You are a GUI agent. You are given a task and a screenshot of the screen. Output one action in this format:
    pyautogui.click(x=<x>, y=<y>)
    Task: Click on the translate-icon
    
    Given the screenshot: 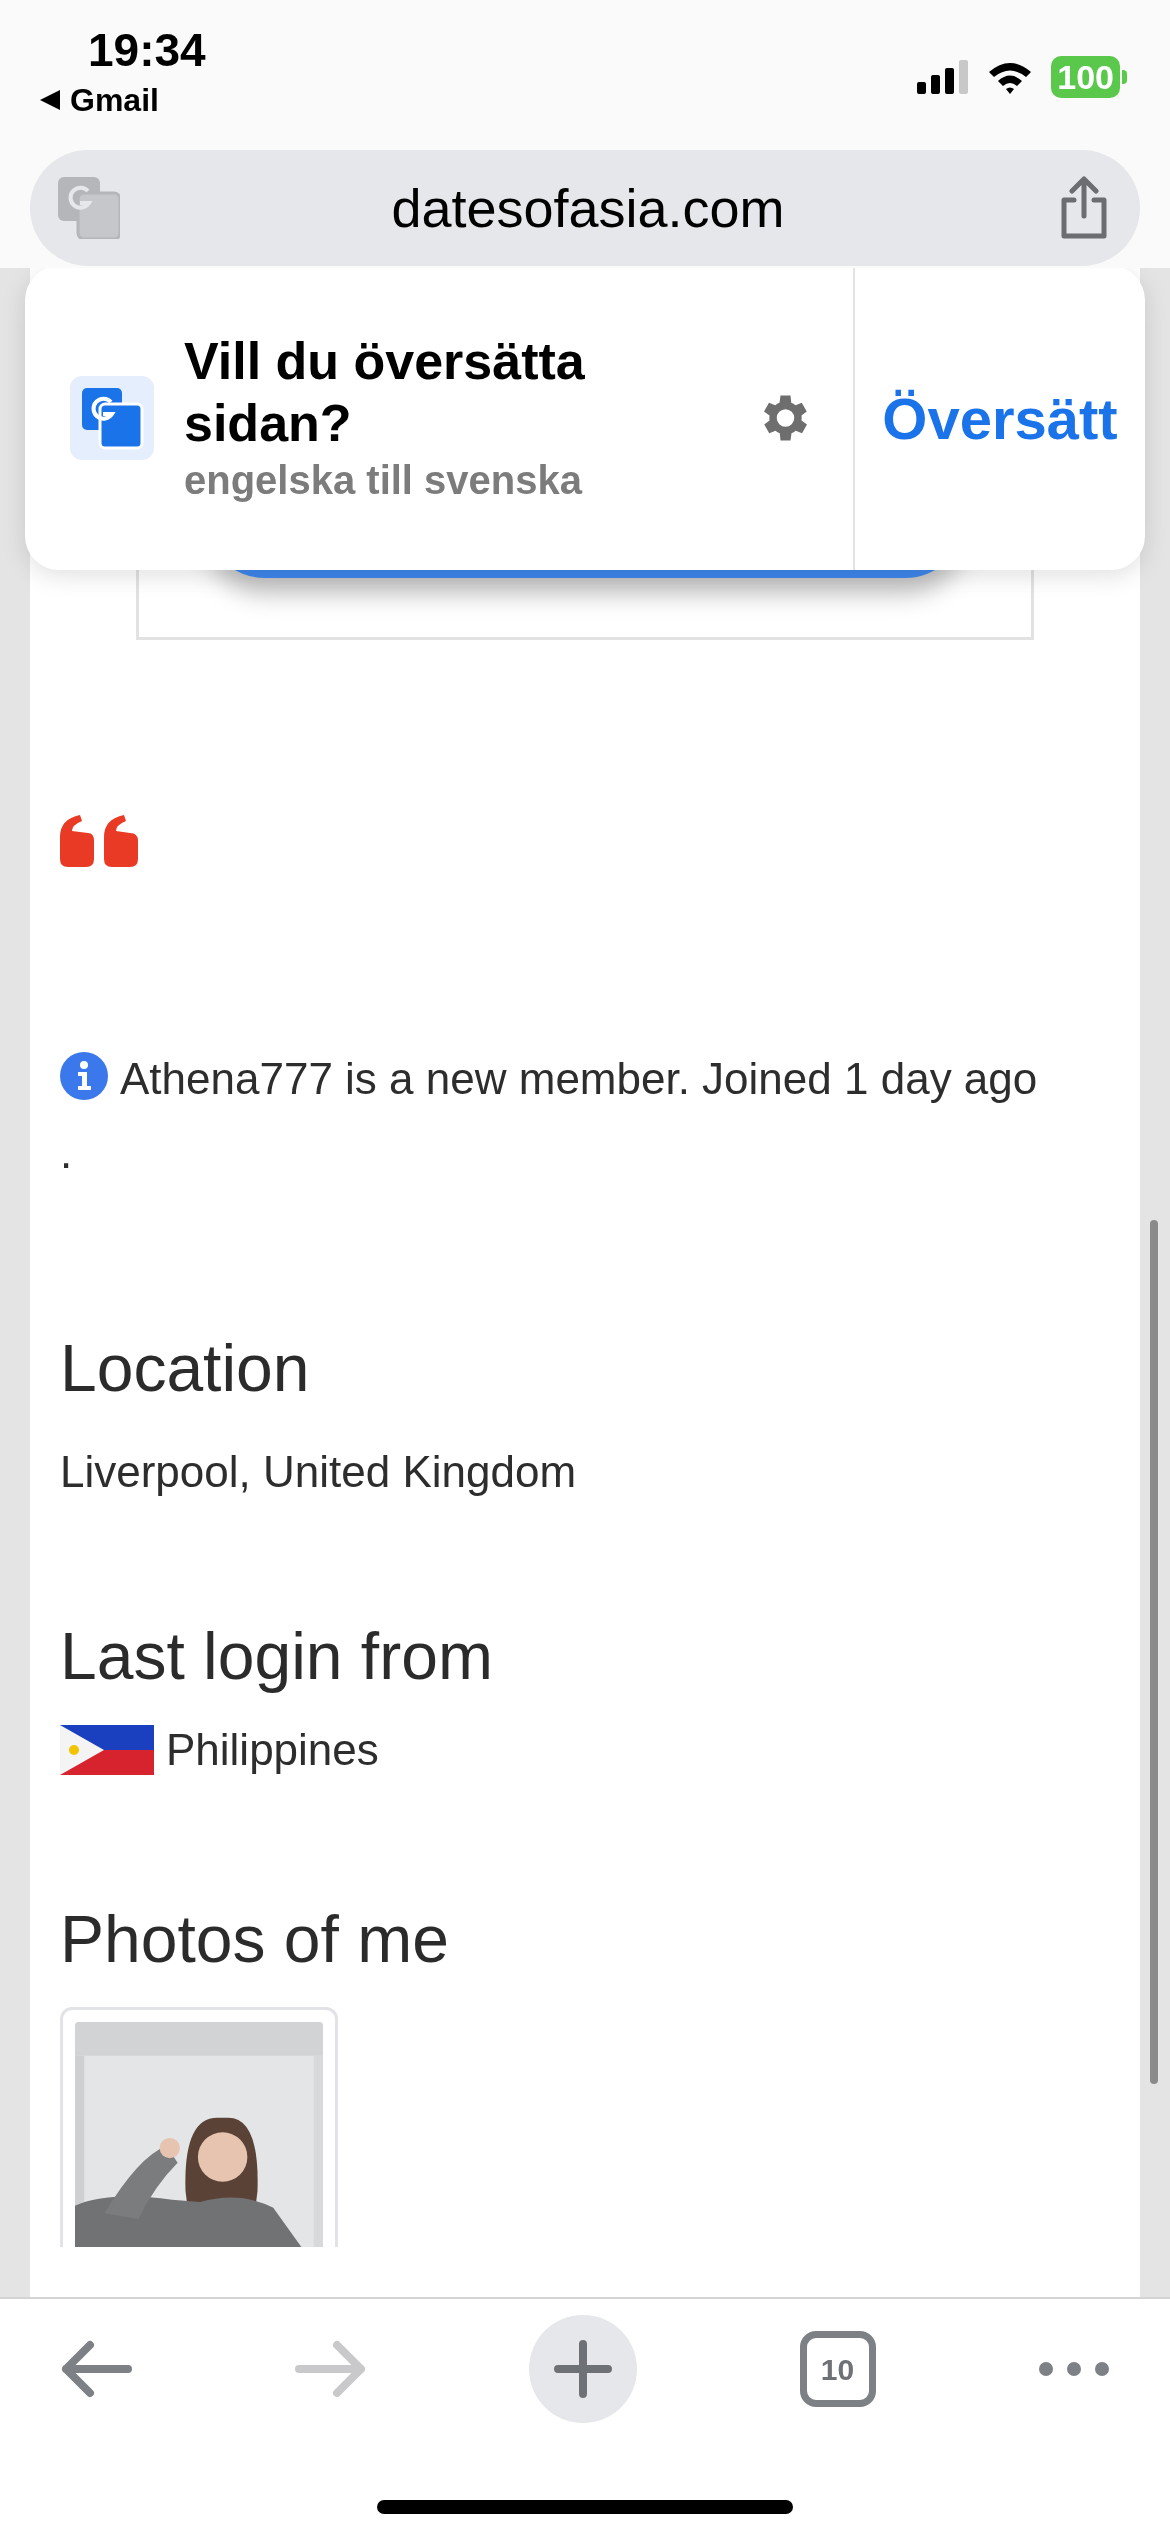 What is the action you would take?
    pyautogui.click(x=112, y=418)
    